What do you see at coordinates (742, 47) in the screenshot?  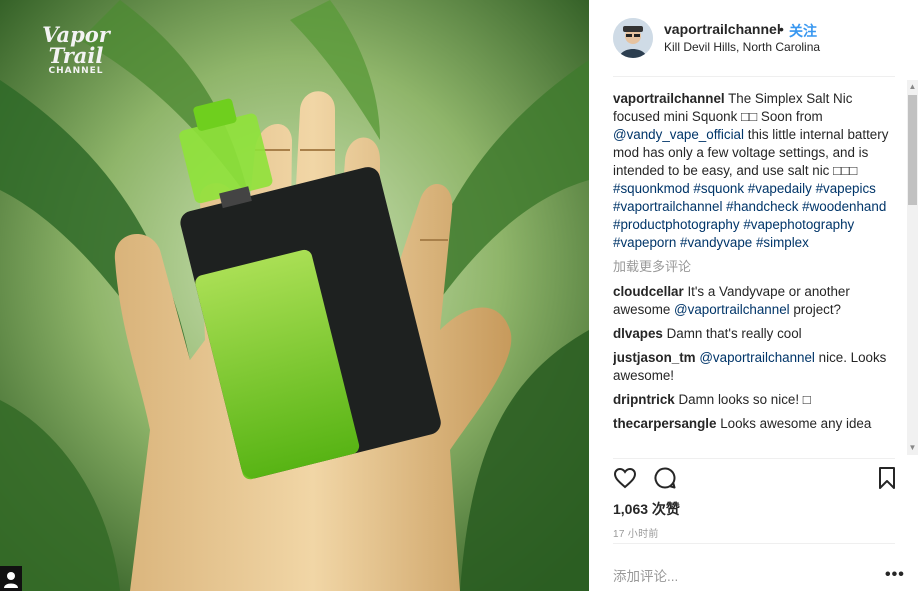 I see `location-link: Kill Devil Hills, North Carolina` at bounding box center [742, 47].